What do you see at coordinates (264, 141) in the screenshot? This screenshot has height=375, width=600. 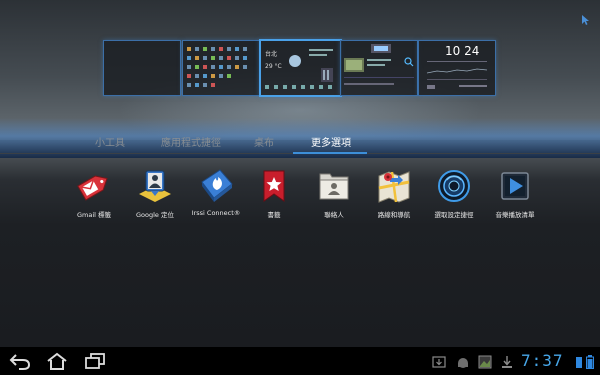 I see `tab-wallpapers: 桌布` at bounding box center [264, 141].